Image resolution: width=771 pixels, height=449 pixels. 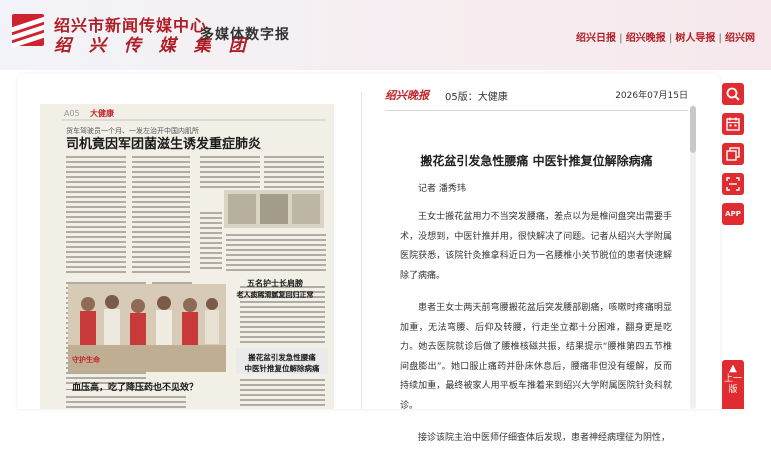 I want to click on app-label: APP, so click(x=733, y=214).